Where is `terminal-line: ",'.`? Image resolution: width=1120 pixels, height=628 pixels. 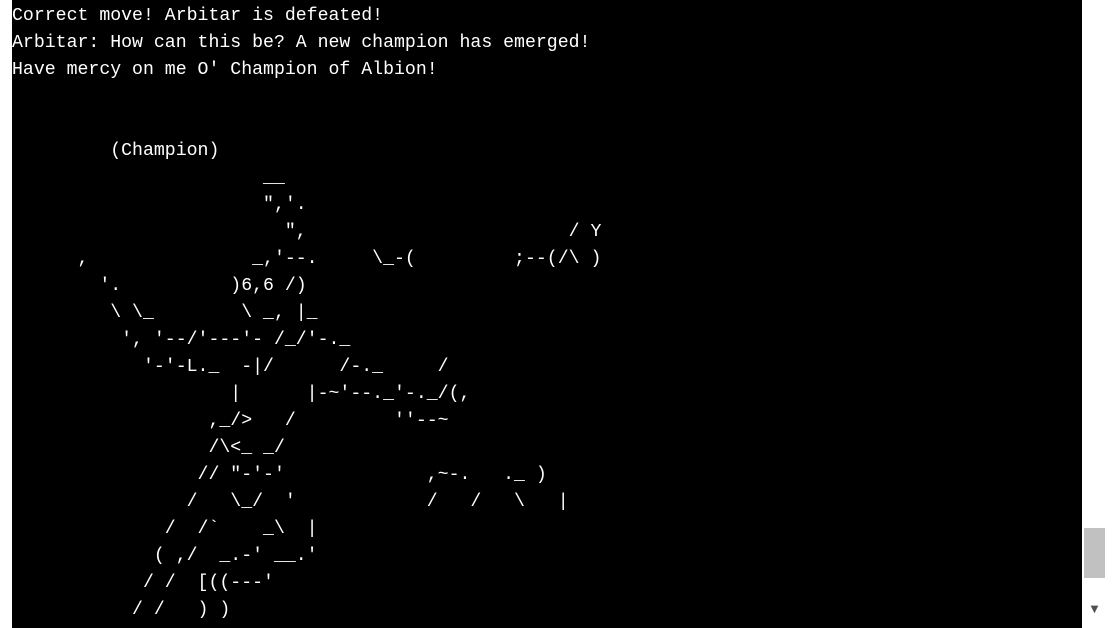
terminal-line: ",'. is located at coordinates (159, 205).